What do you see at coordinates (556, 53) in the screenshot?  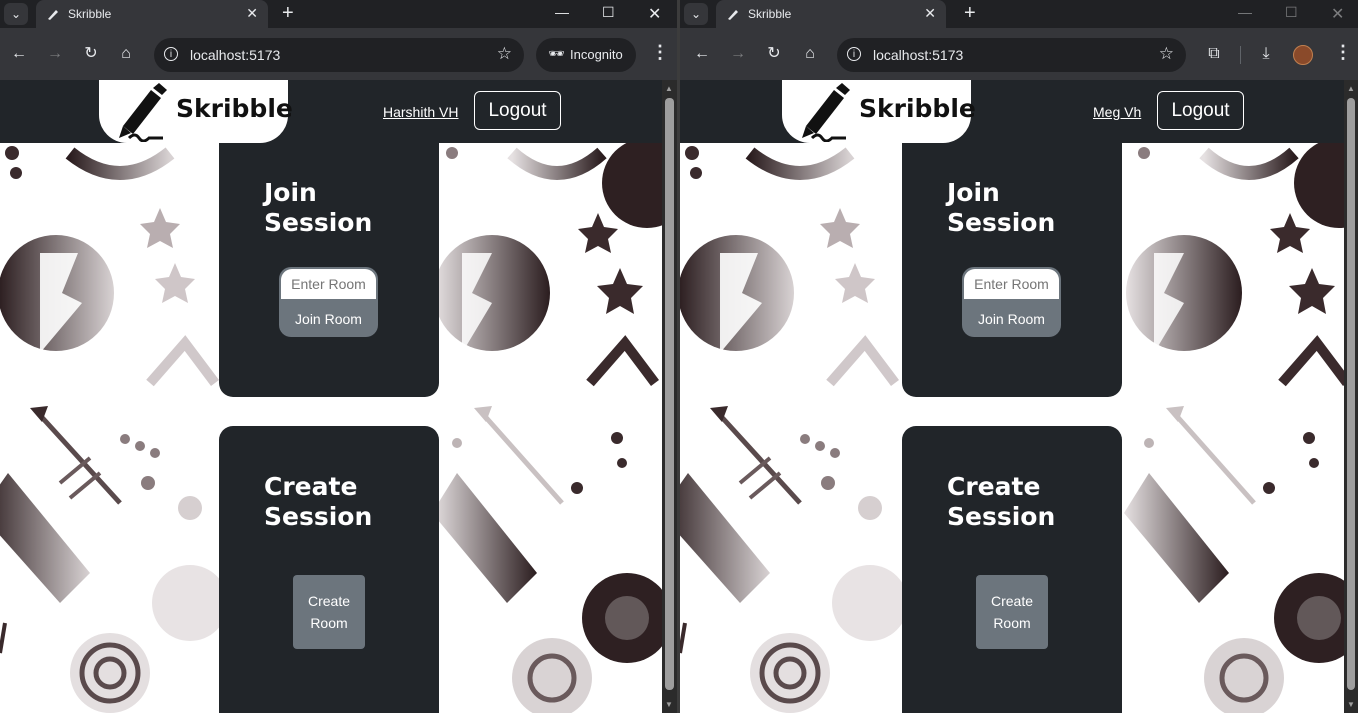 I see `incognito-icon: 🕶` at bounding box center [556, 53].